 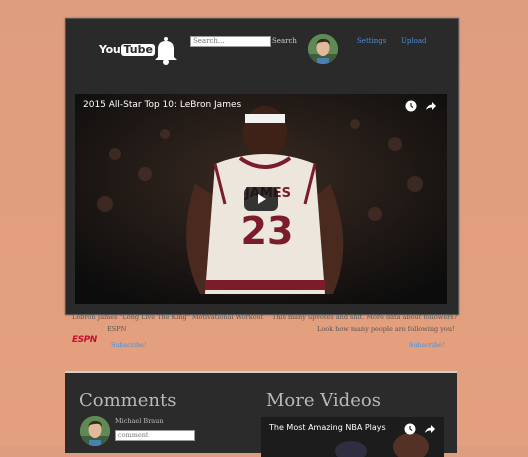 What do you see at coordinates (127, 49) in the screenshot?
I see `youtube-logo: You Tube` at bounding box center [127, 49].